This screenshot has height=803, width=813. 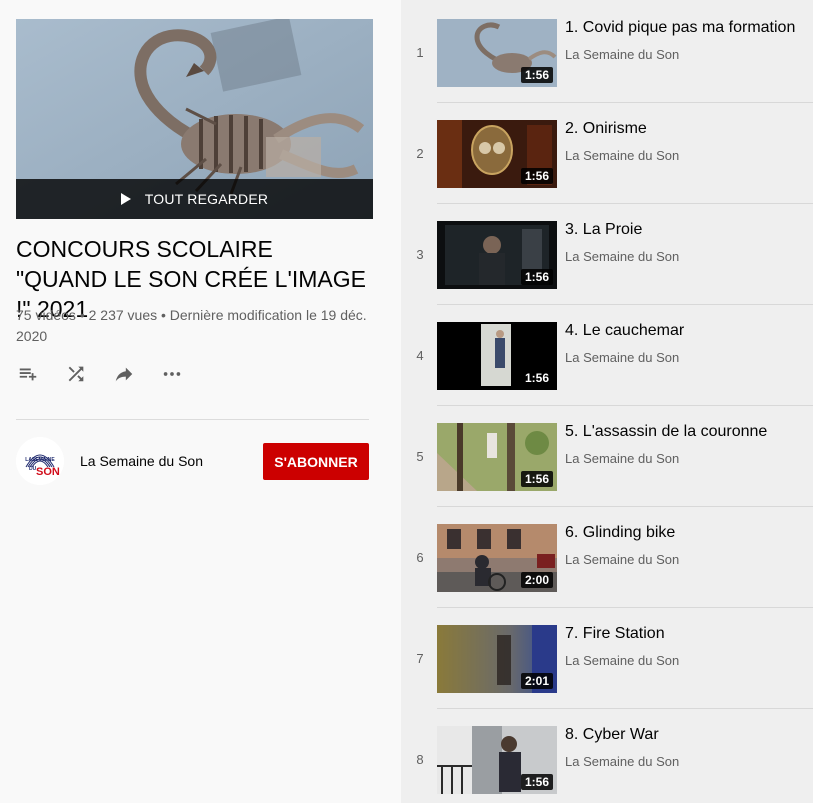 What do you see at coordinates (624, 331) in the screenshot?
I see `video-title: 4. Le cauchemar` at bounding box center [624, 331].